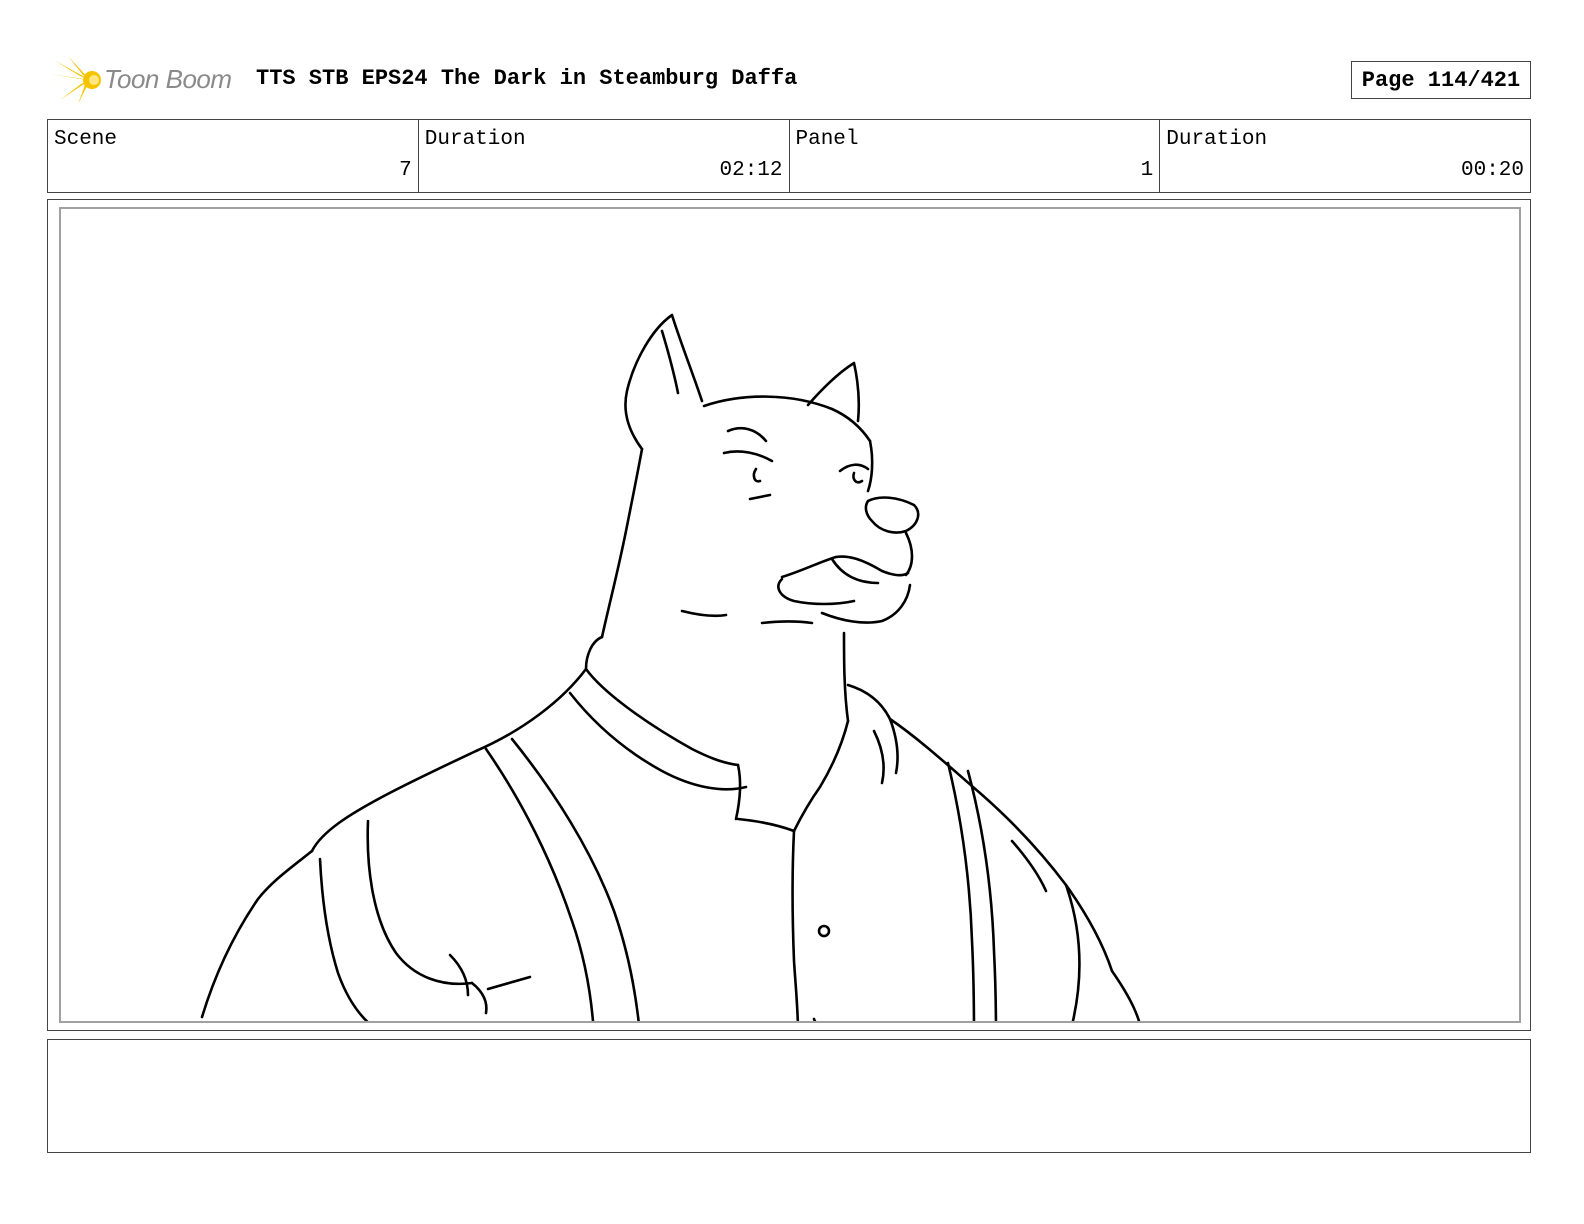 The image size is (1584, 1224). What do you see at coordinates (475, 139) in the screenshot?
I see `scene-duration-label: Duration` at bounding box center [475, 139].